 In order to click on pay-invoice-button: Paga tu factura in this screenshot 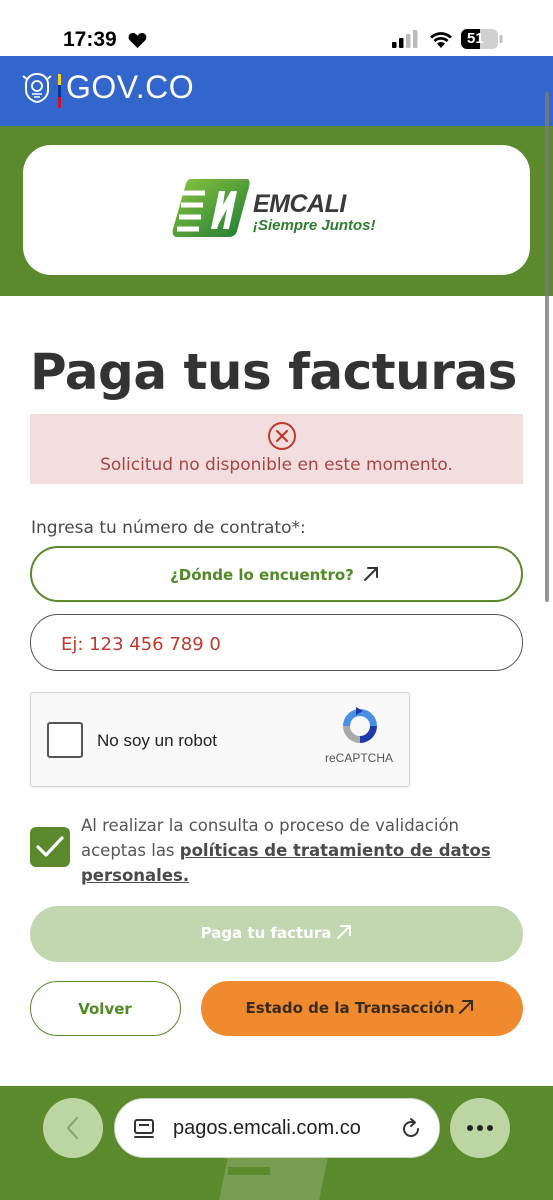, I will do `click(276, 934)`.